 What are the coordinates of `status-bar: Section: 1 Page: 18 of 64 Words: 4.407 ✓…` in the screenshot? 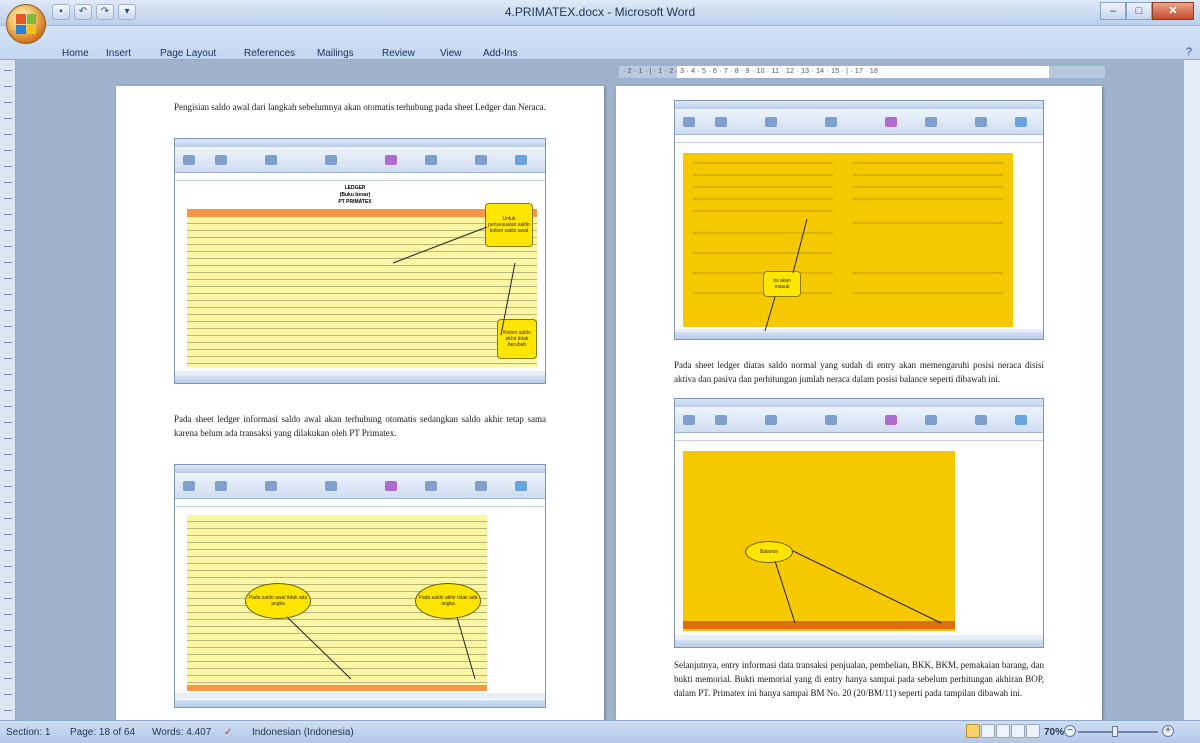 It's located at (600, 731).